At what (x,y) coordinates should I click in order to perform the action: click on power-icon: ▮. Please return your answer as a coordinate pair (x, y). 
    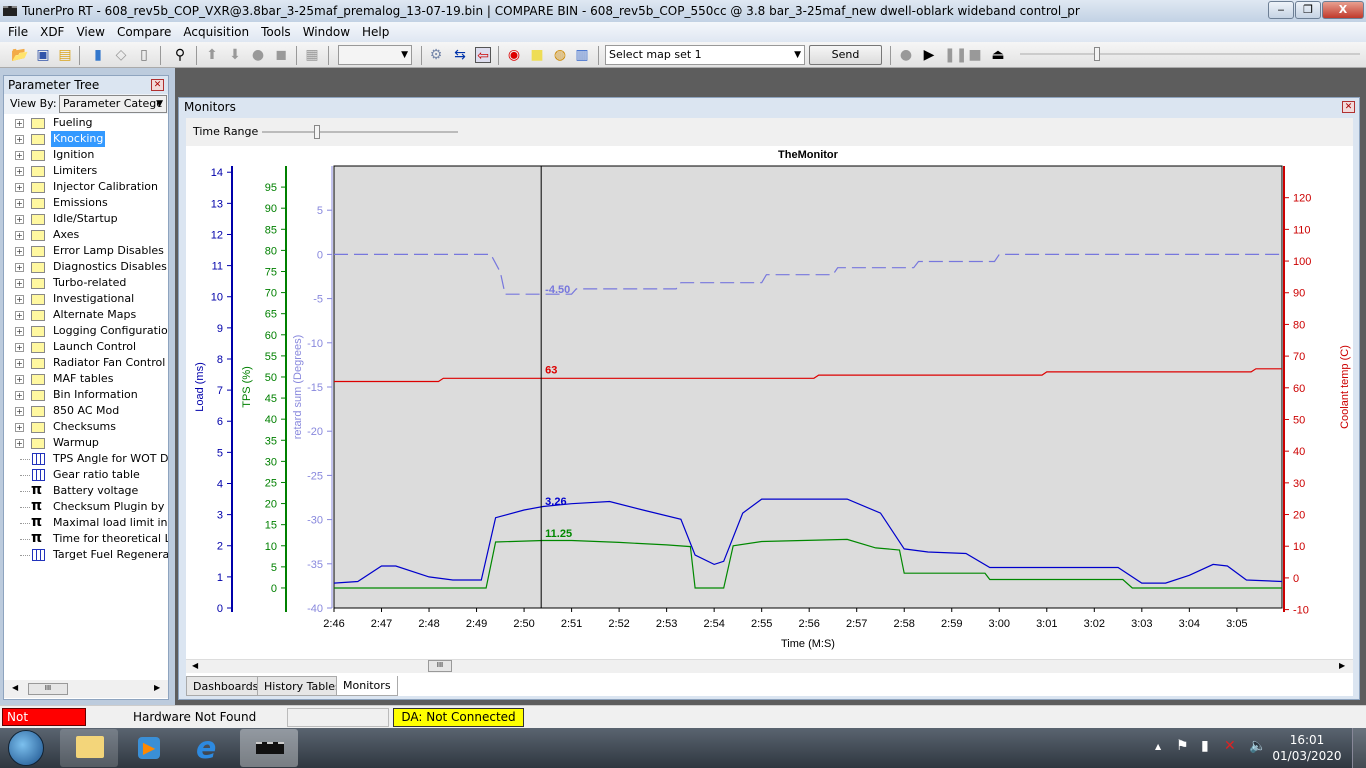
    Looking at the image, I should click on (1205, 746).